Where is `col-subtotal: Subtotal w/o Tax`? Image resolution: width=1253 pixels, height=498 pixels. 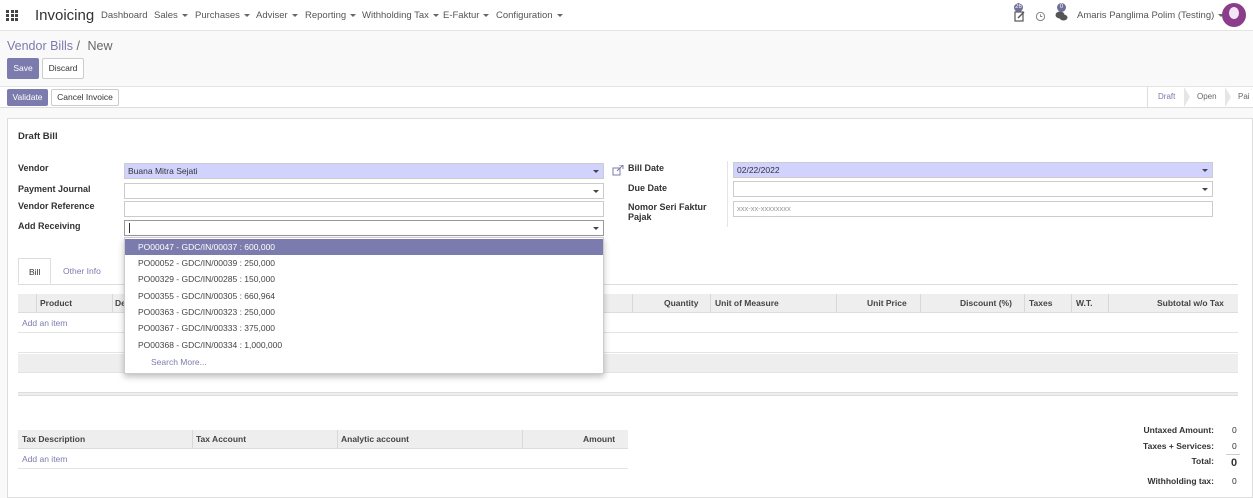
col-subtotal: Subtotal w/o Tax is located at coordinates (1190, 303).